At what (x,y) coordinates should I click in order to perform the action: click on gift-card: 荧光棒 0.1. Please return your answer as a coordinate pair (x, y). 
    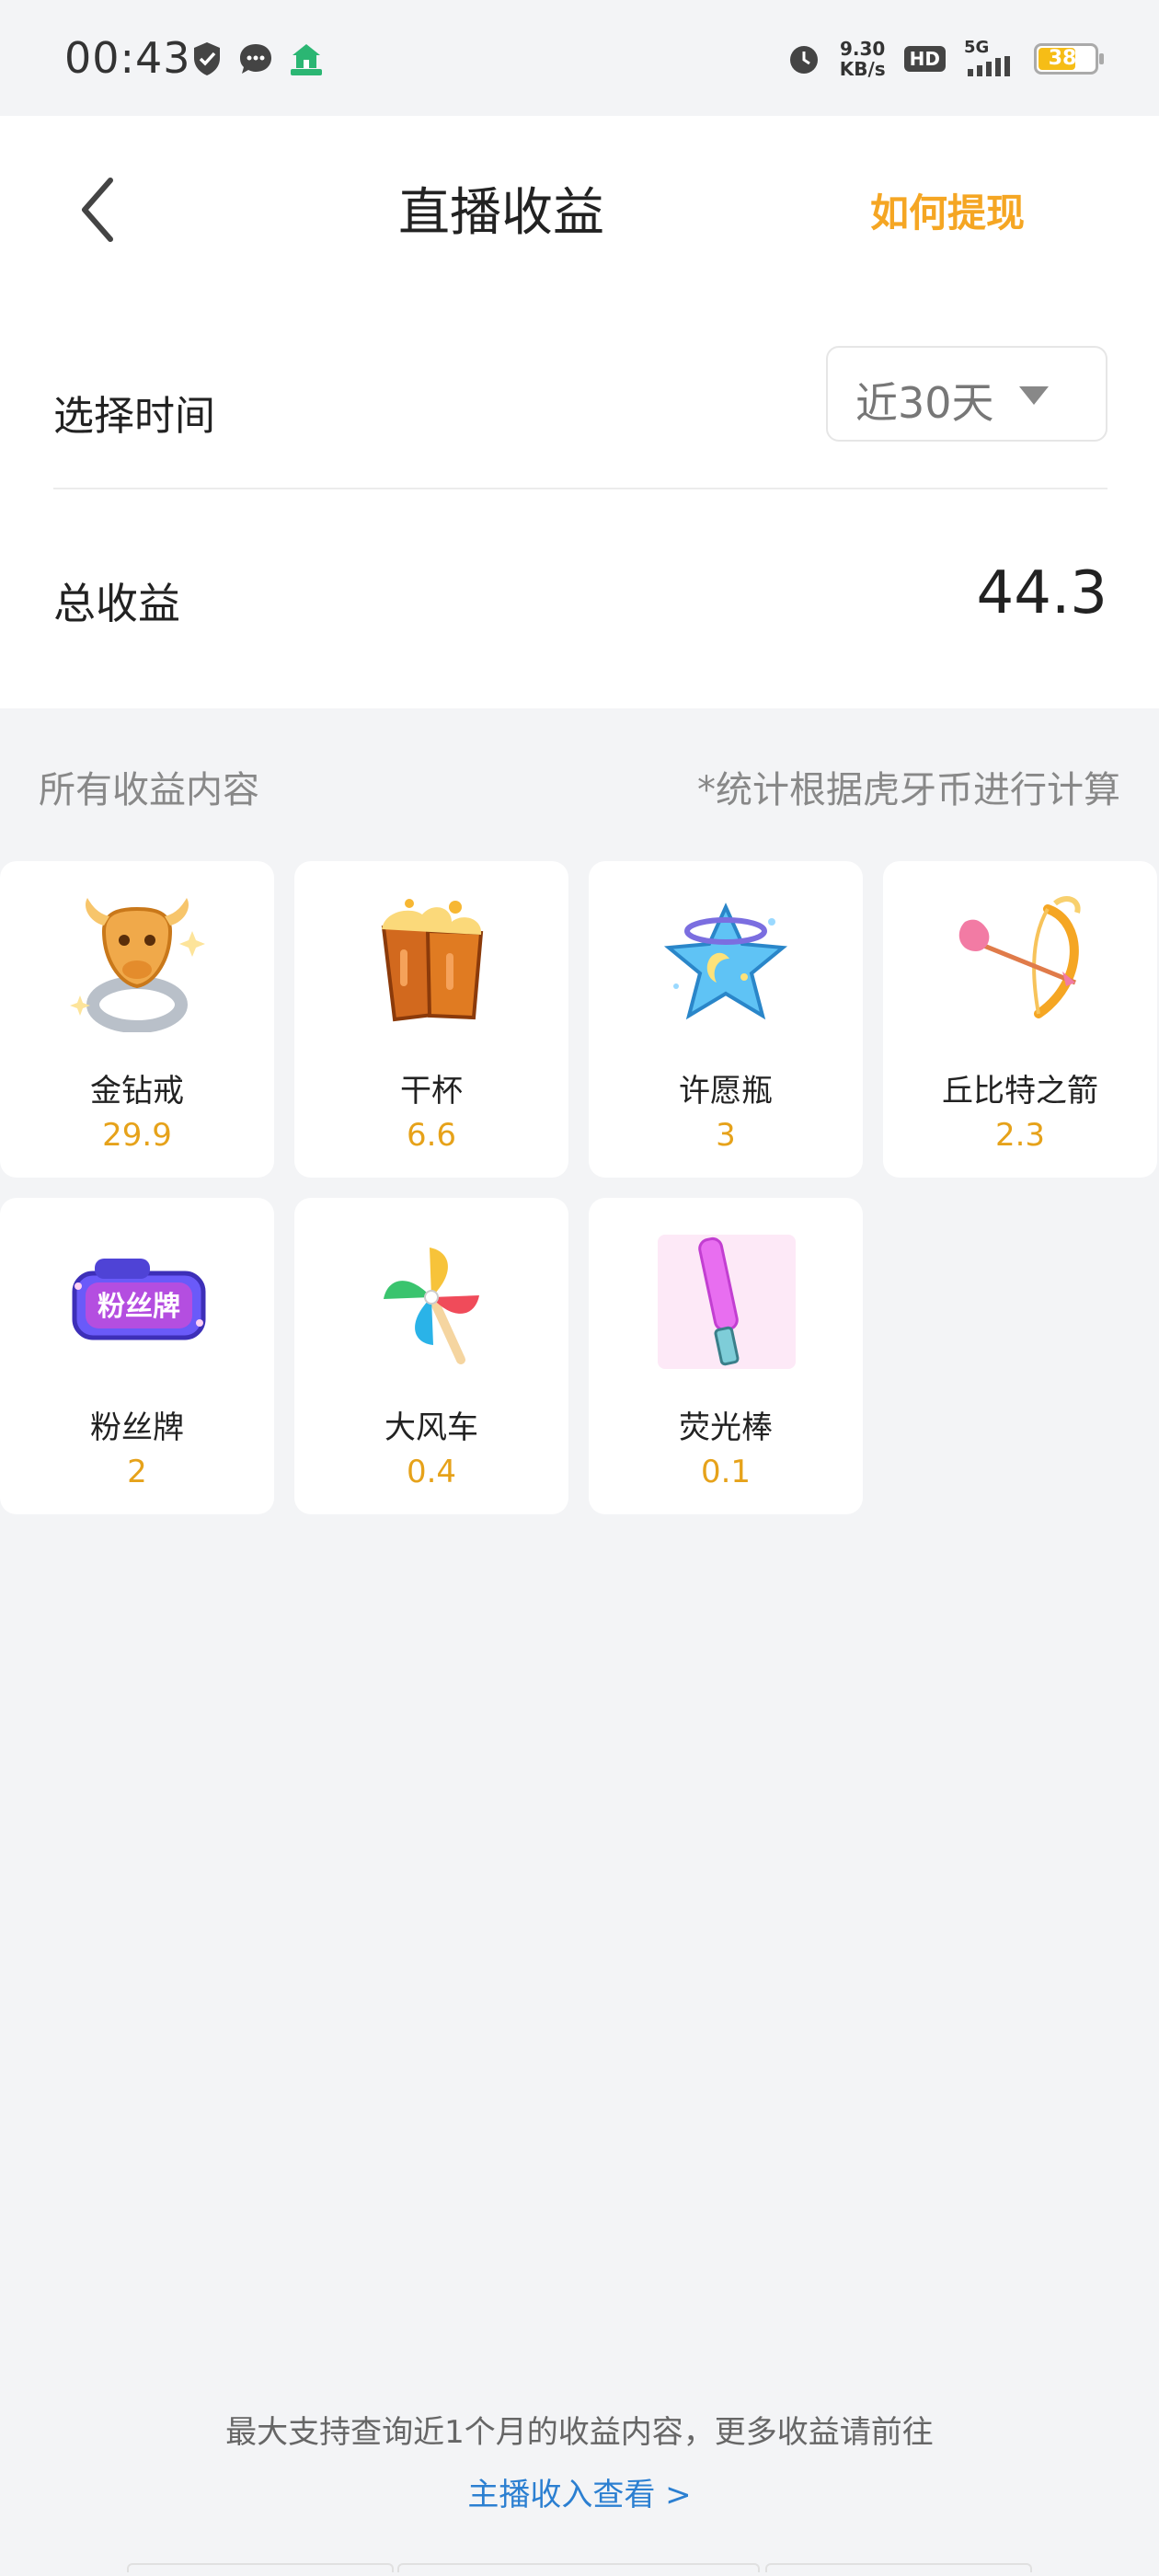
    Looking at the image, I should click on (726, 1356).